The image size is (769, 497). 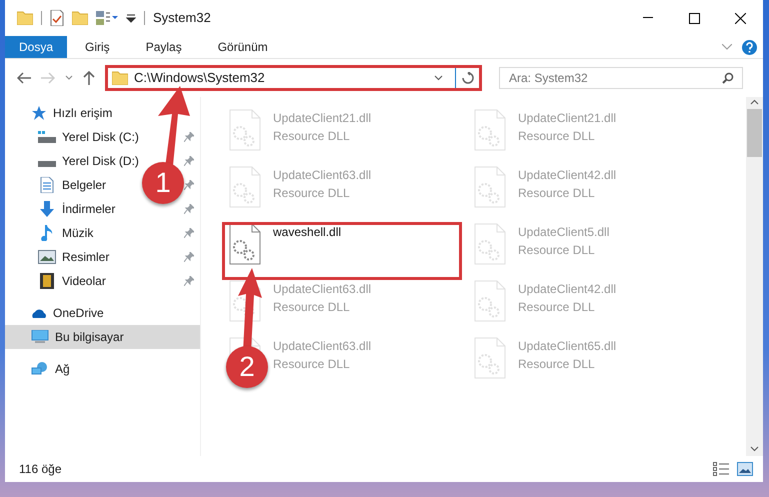 What do you see at coordinates (754, 133) in the screenshot?
I see `scrollbar-thumb` at bounding box center [754, 133].